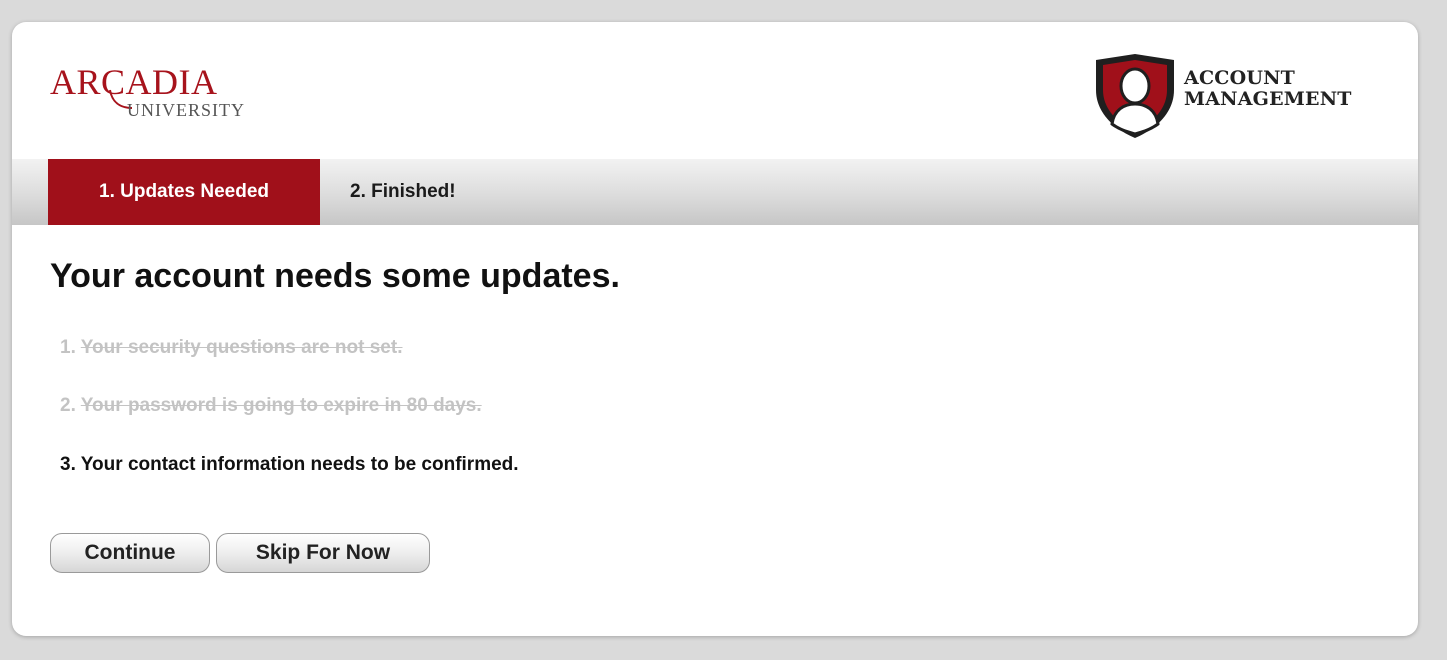  I want to click on product-name-line2: MANAGEMENT, so click(1268, 99).